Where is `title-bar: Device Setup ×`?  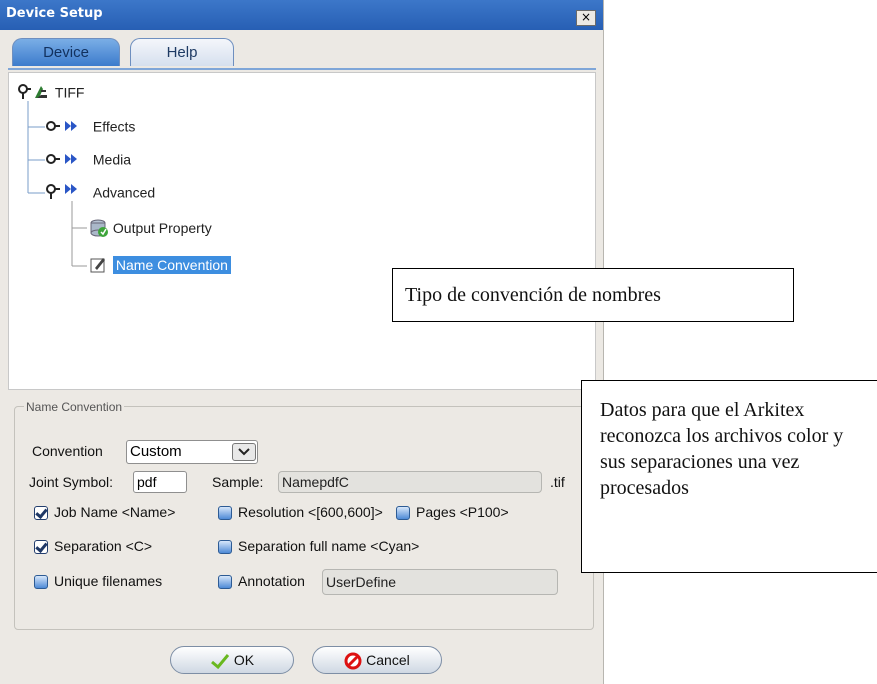 title-bar: Device Setup × is located at coordinates (301, 15).